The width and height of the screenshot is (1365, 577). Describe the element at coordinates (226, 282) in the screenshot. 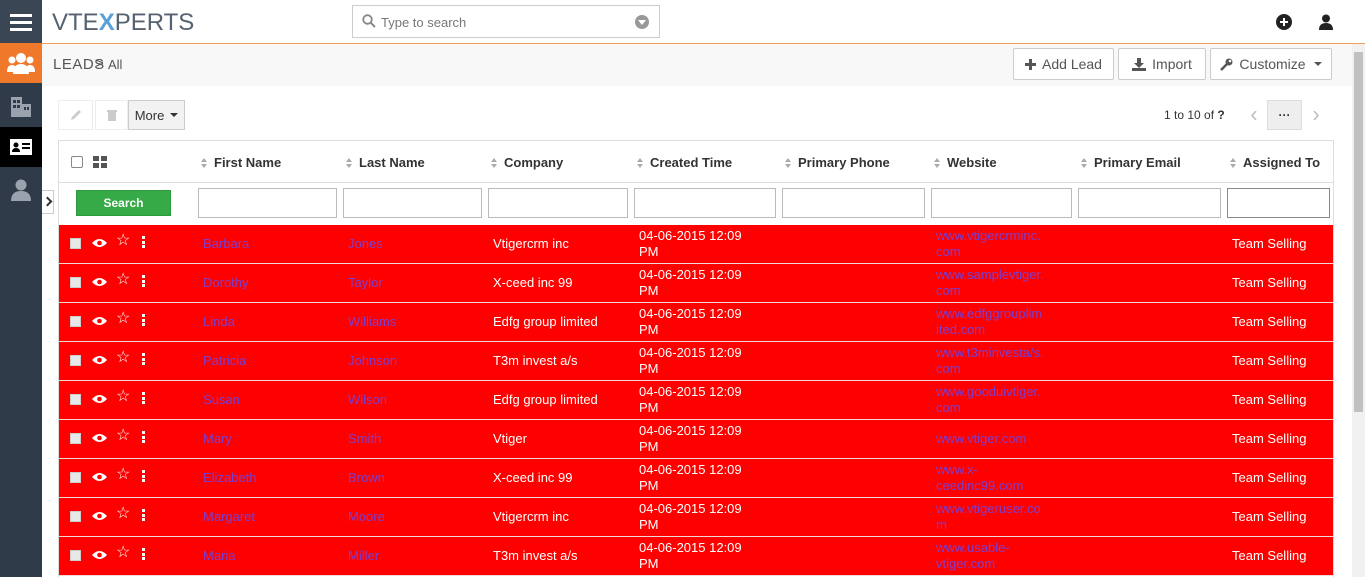

I see `first-name-cell: Dorothy` at that location.